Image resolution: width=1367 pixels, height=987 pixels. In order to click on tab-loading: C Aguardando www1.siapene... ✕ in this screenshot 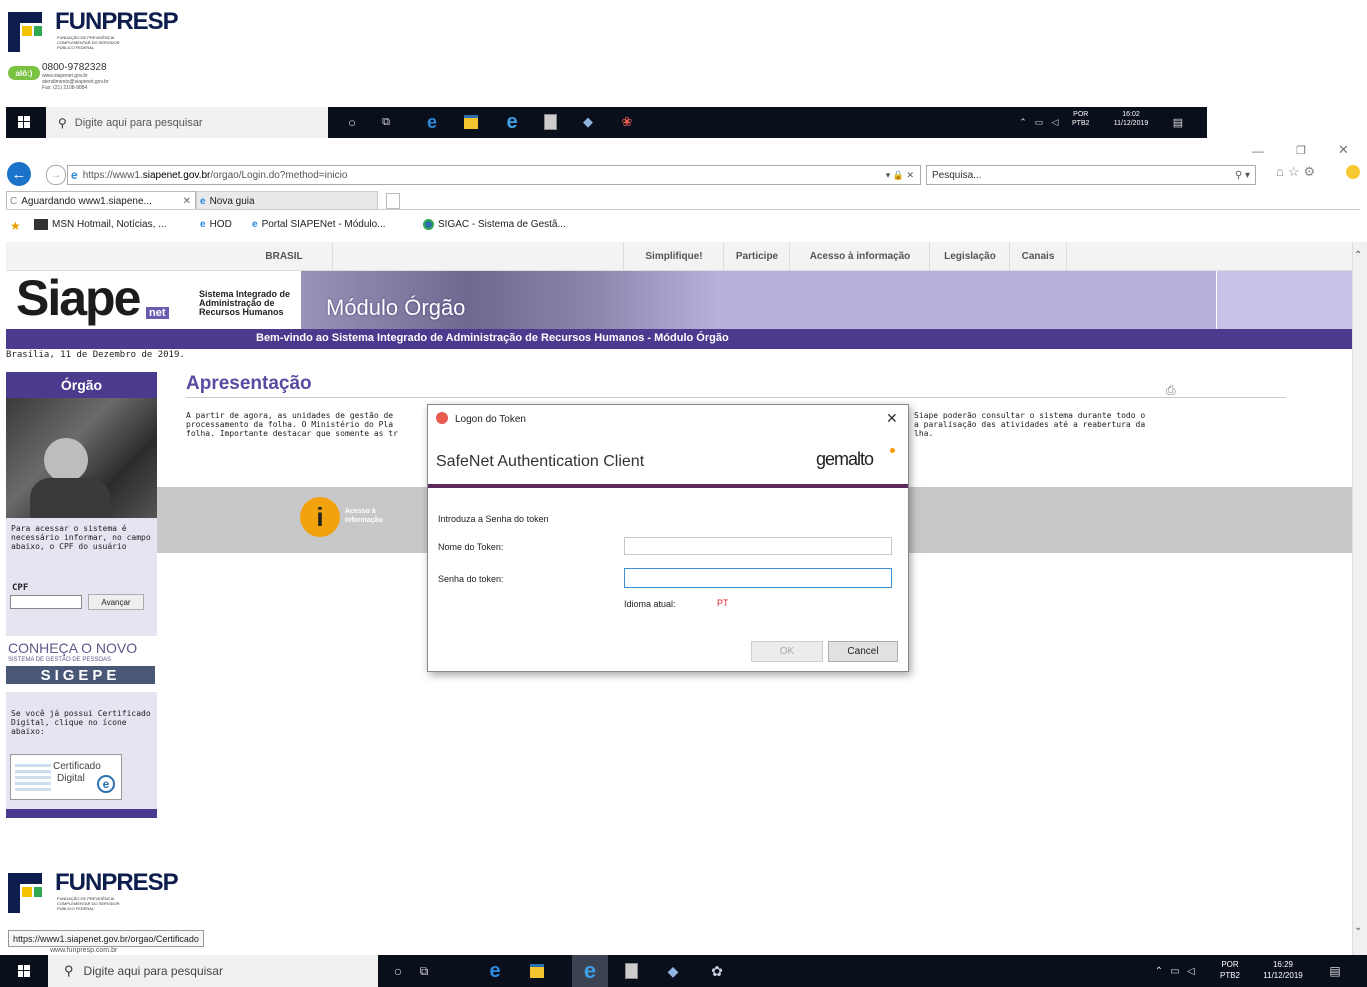, I will do `click(101, 200)`.